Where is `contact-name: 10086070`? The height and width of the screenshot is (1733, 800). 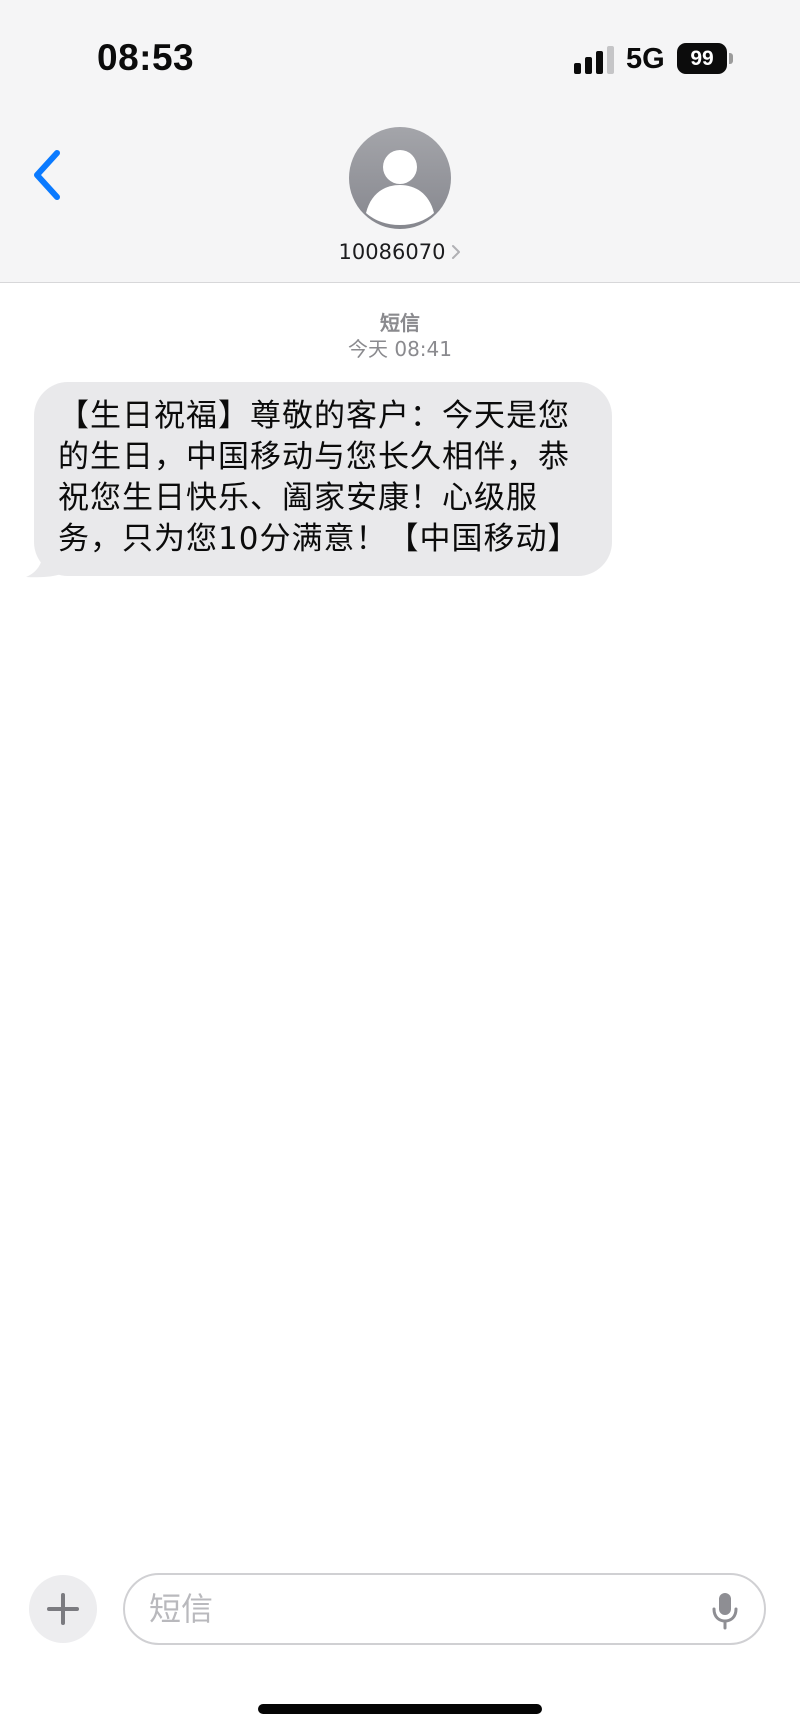
contact-name: 10086070 is located at coordinates (392, 252).